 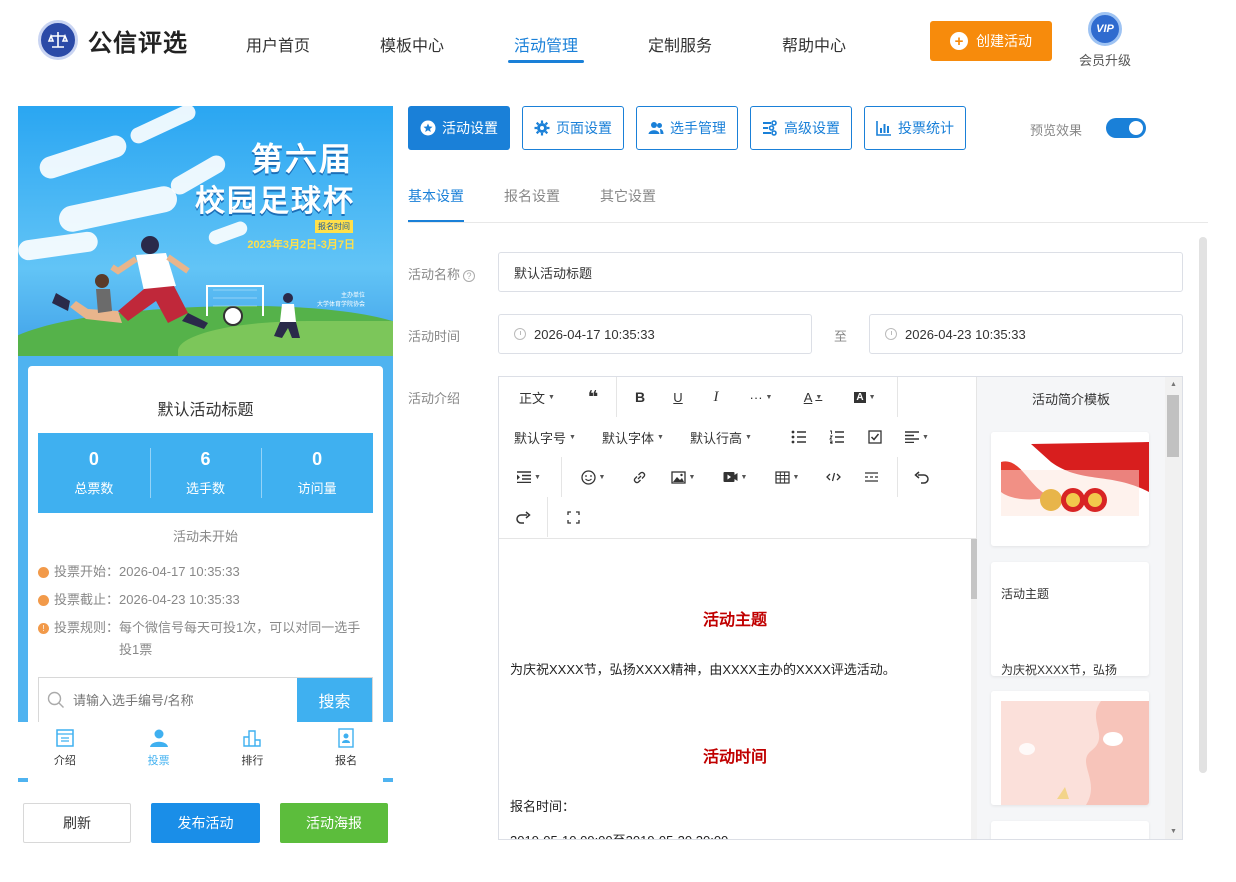 I want to click on font-color-dropdown: A ▼, so click(x=813, y=397).